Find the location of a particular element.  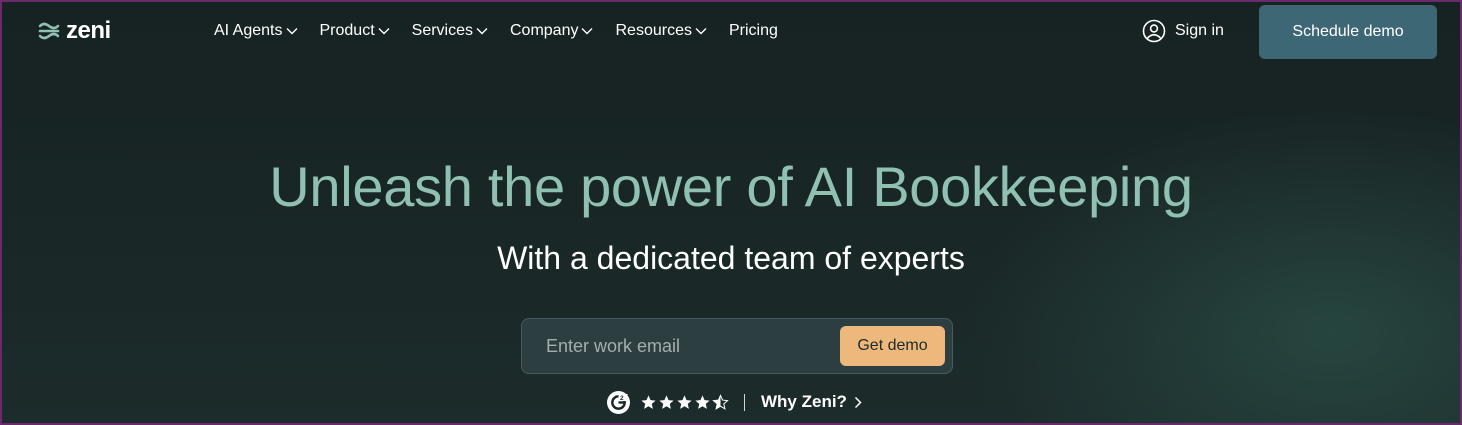

nav-item-label: Services is located at coordinates (442, 30).